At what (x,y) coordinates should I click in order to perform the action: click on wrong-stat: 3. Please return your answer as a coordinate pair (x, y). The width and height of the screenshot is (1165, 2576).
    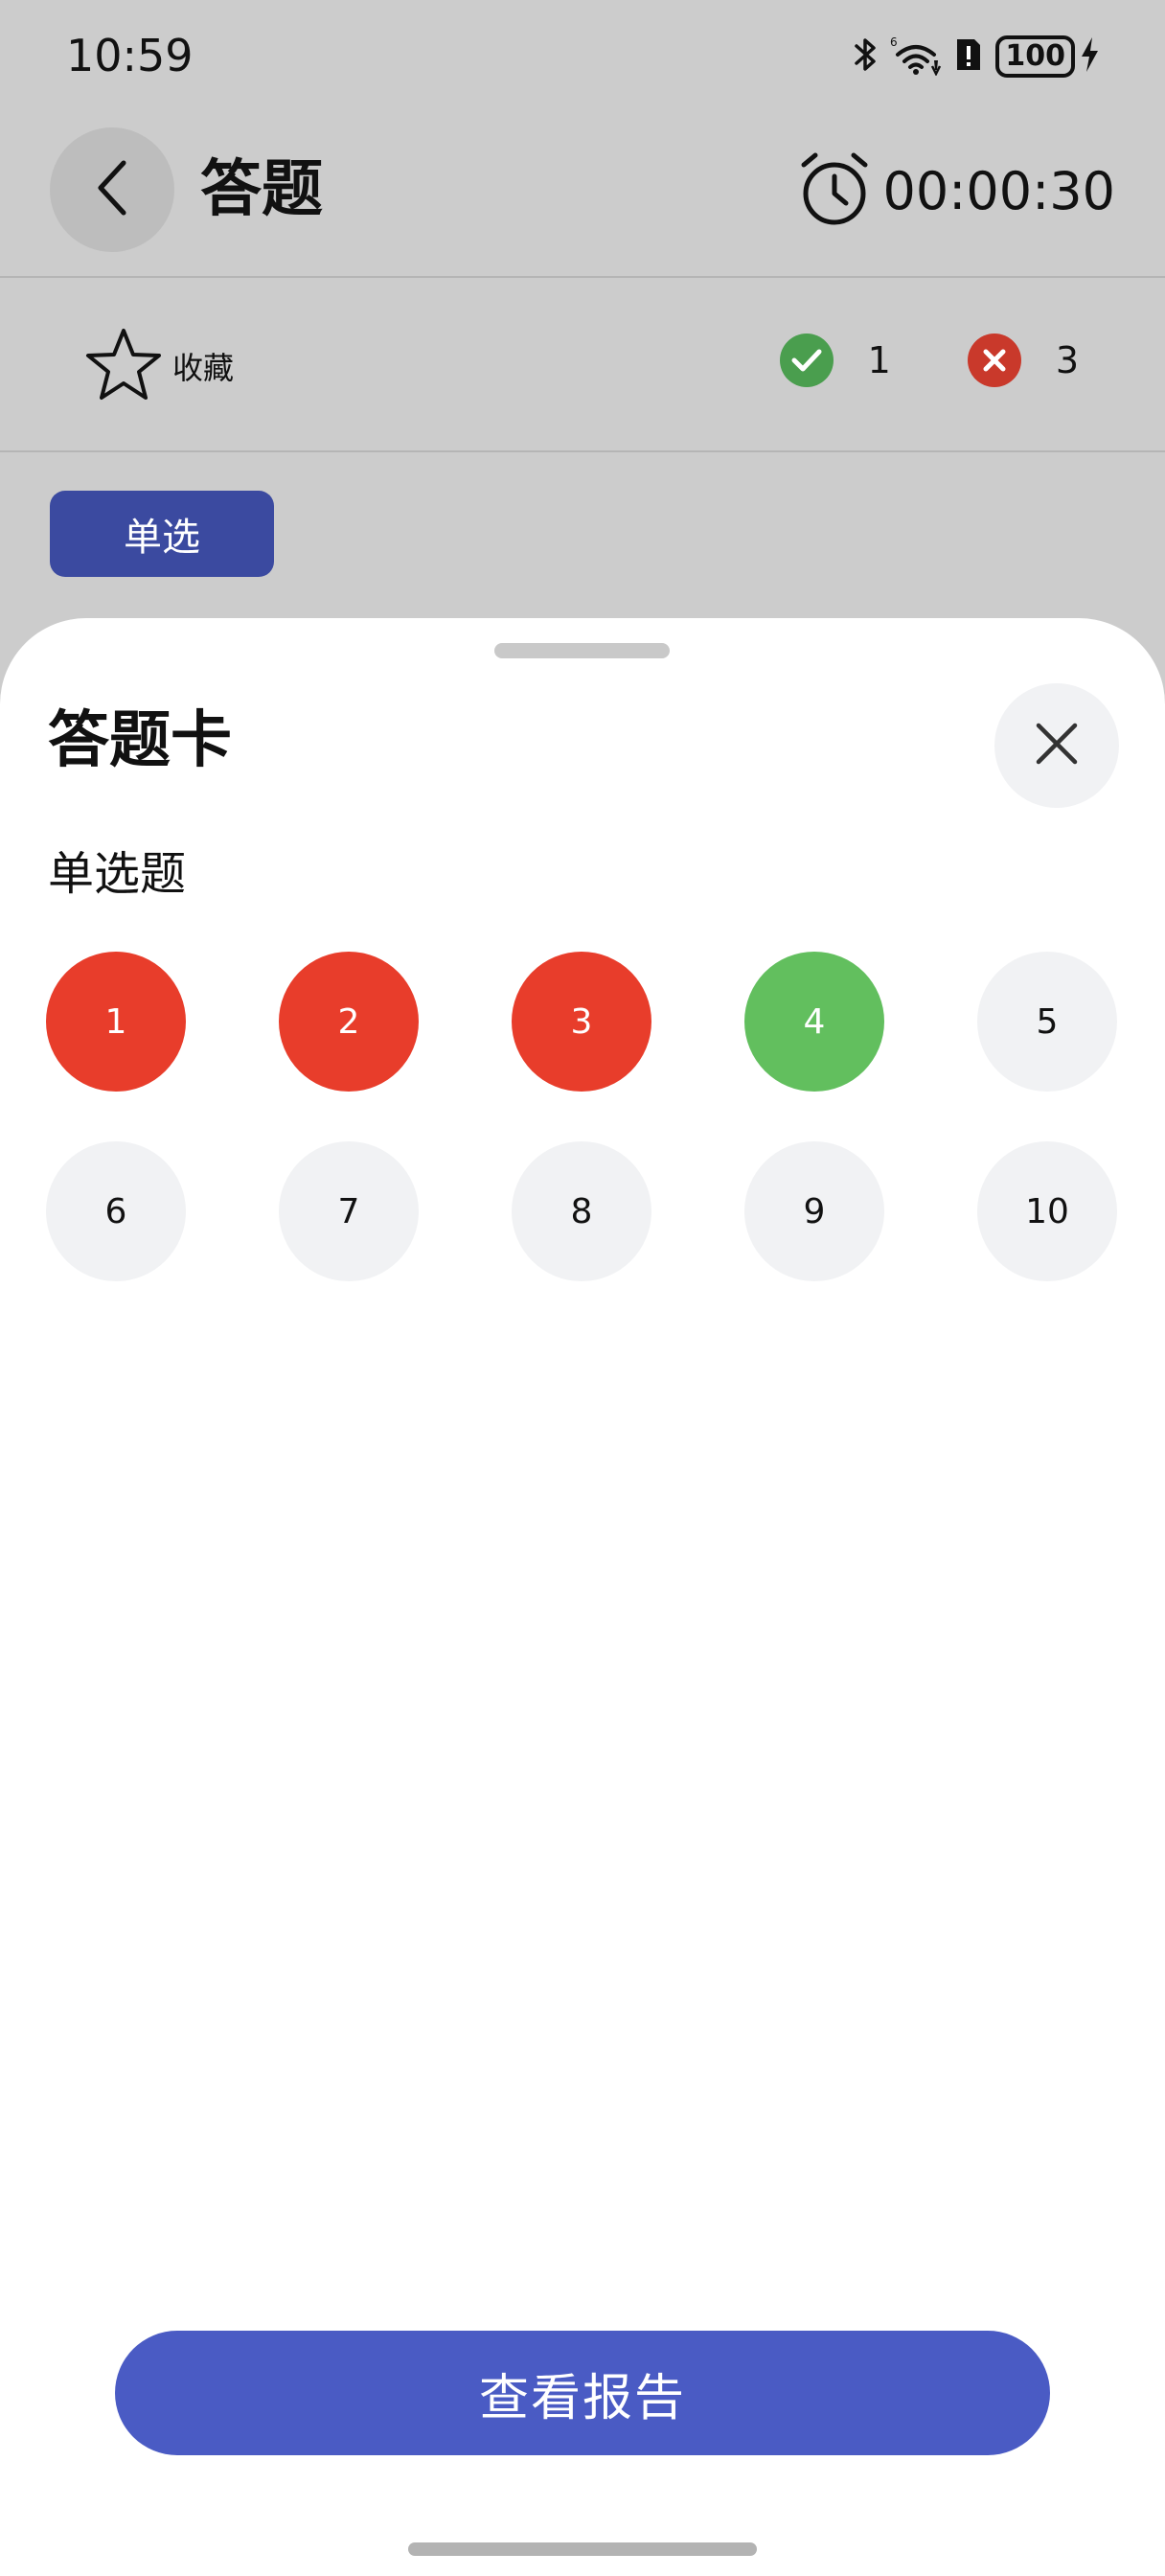
    Looking at the image, I should click on (1023, 360).